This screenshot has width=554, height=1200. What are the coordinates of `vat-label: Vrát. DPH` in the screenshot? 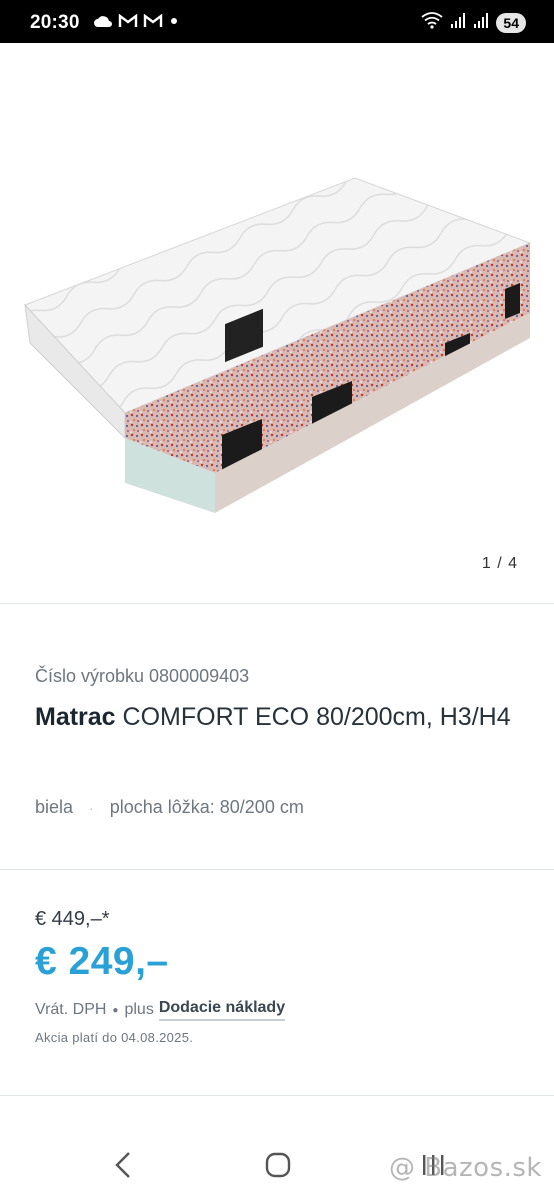 It's located at (71, 1009).